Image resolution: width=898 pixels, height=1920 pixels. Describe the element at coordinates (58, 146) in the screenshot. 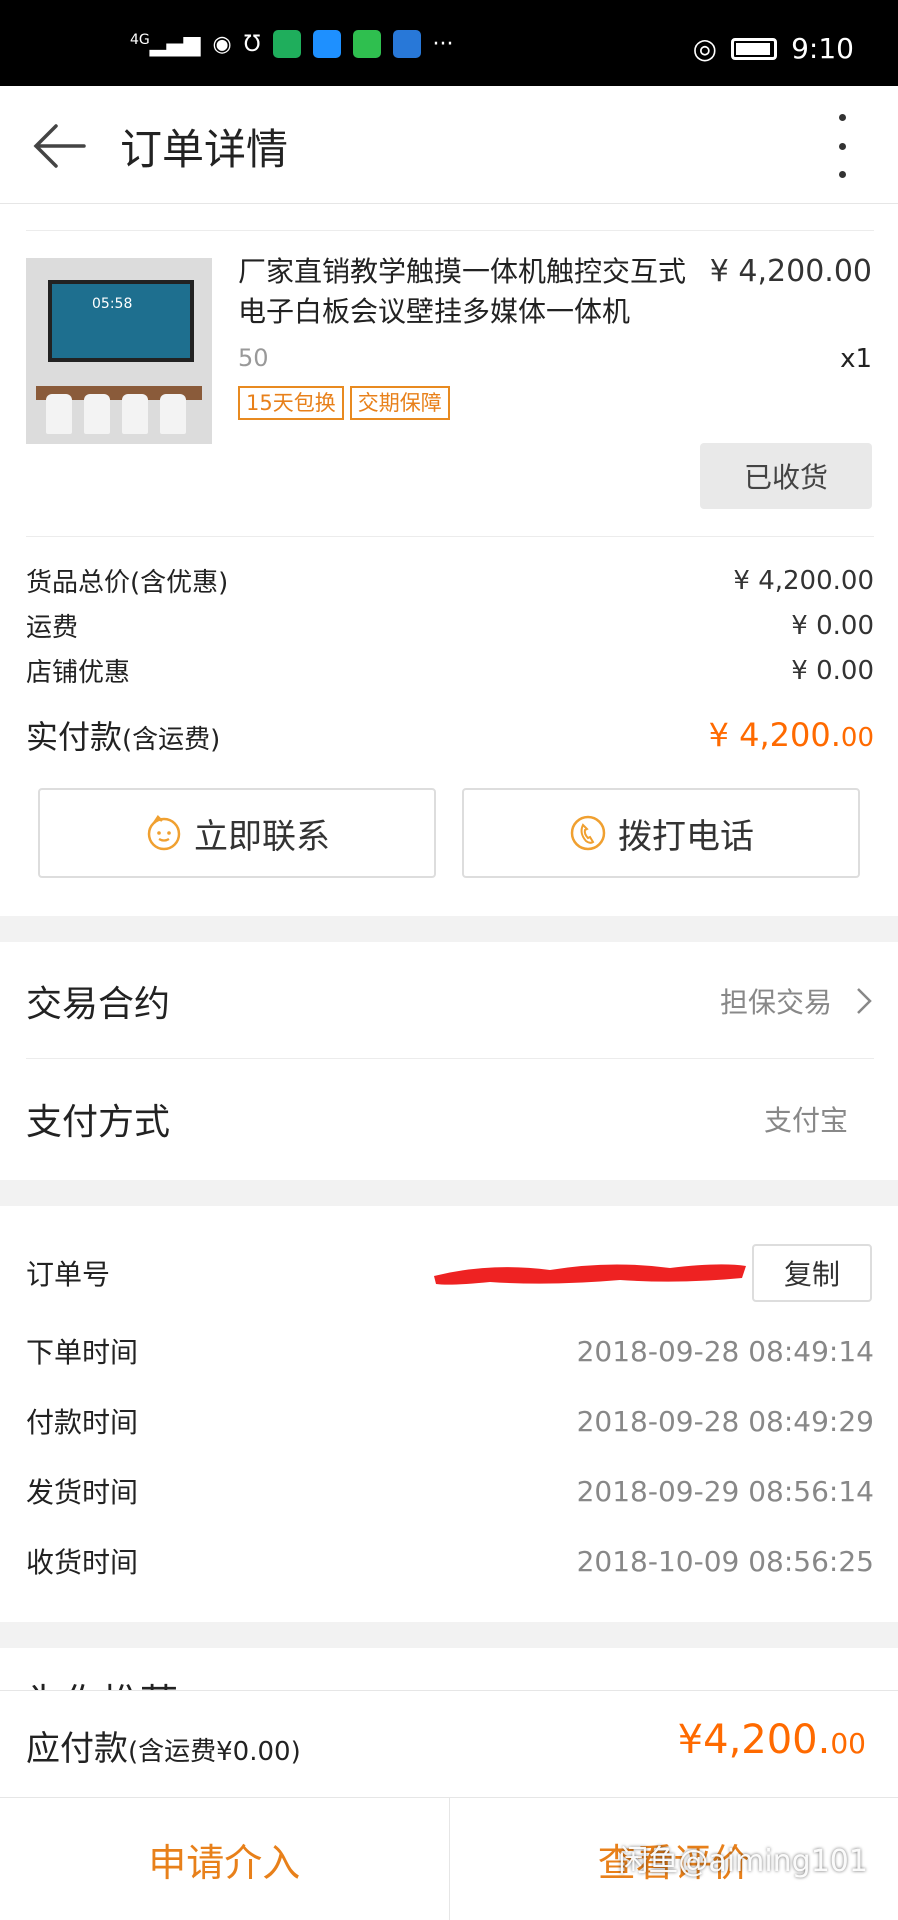

I see `arrow-left-icon` at that location.